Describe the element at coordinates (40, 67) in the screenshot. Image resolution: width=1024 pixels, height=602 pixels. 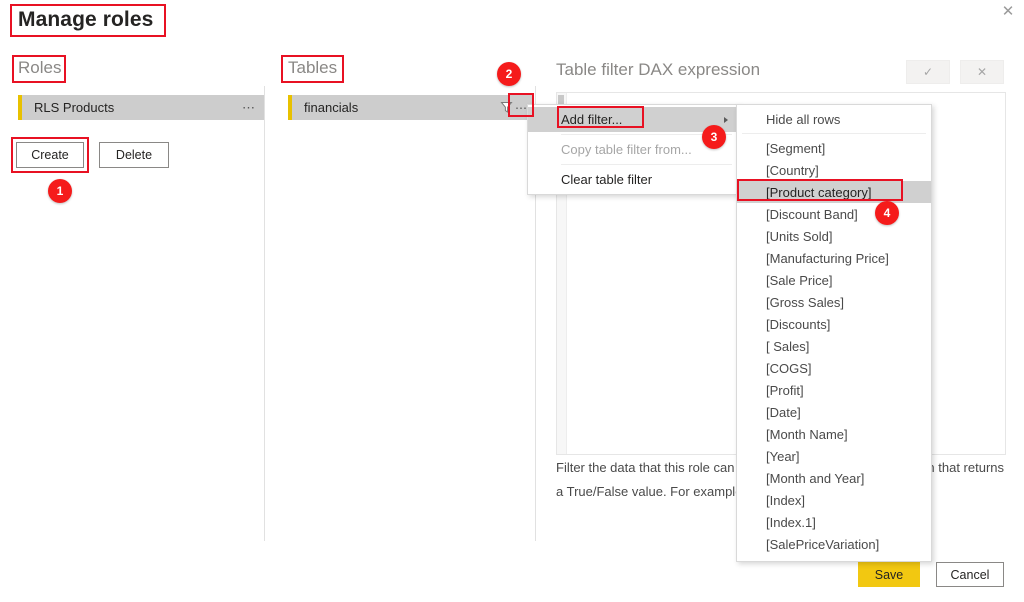
I see `roles-heading: Roles` at that location.